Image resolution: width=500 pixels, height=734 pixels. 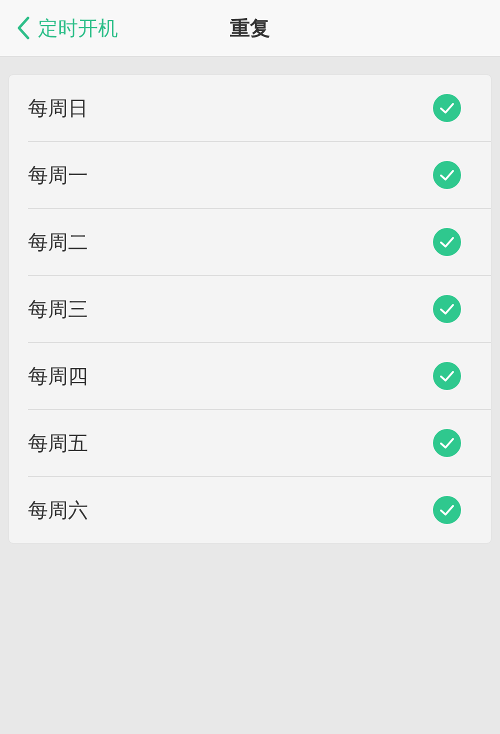 What do you see at coordinates (259, 175) in the screenshot?
I see `day-option: 每周一` at bounding box center [259, 175].